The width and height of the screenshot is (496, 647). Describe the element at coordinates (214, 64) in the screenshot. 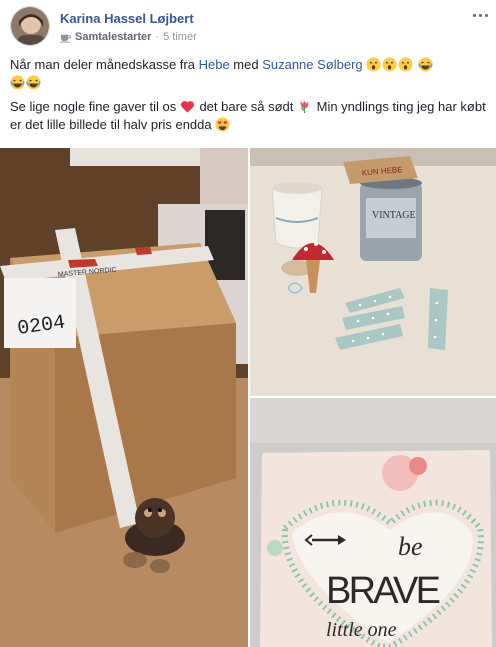

I see `mention-hebe: Hebe` at that location.